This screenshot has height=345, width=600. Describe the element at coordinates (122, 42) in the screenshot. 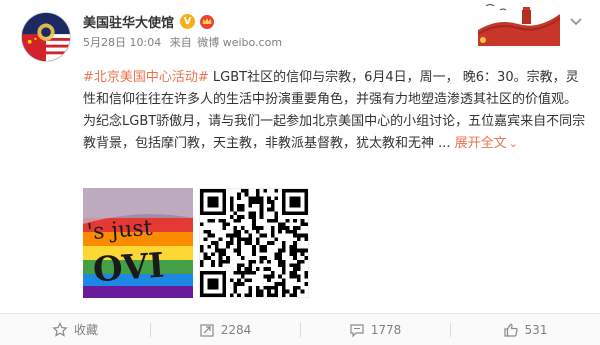

I see `post-timestamp: 5月28日 10:04` at that location.